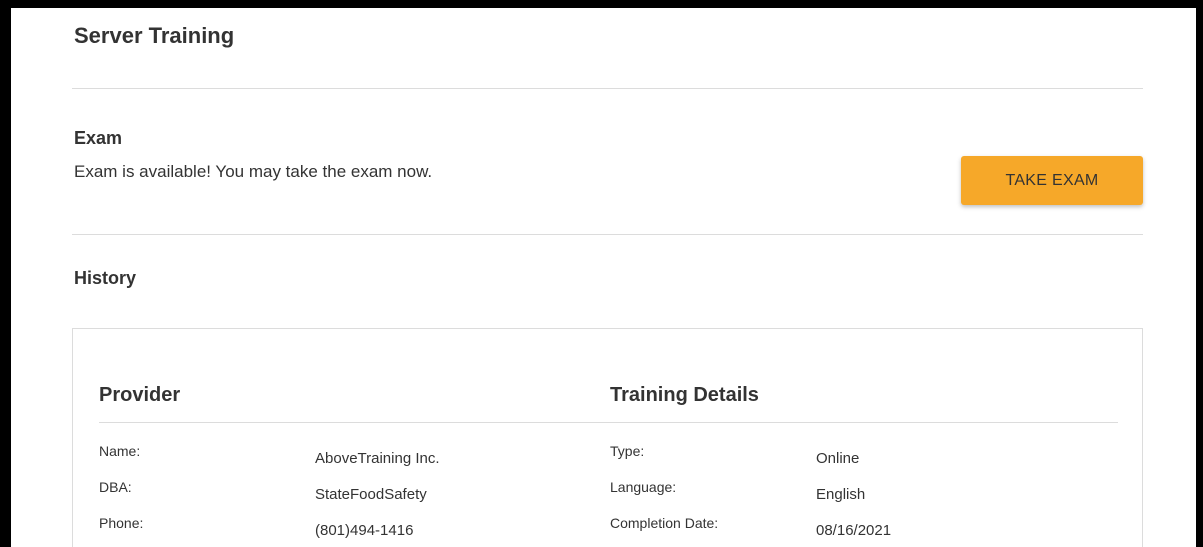 The image size is (1203, 547). Describe the element at coordinates (607, 88) in the screenshot. I see `title-divider` at that location.